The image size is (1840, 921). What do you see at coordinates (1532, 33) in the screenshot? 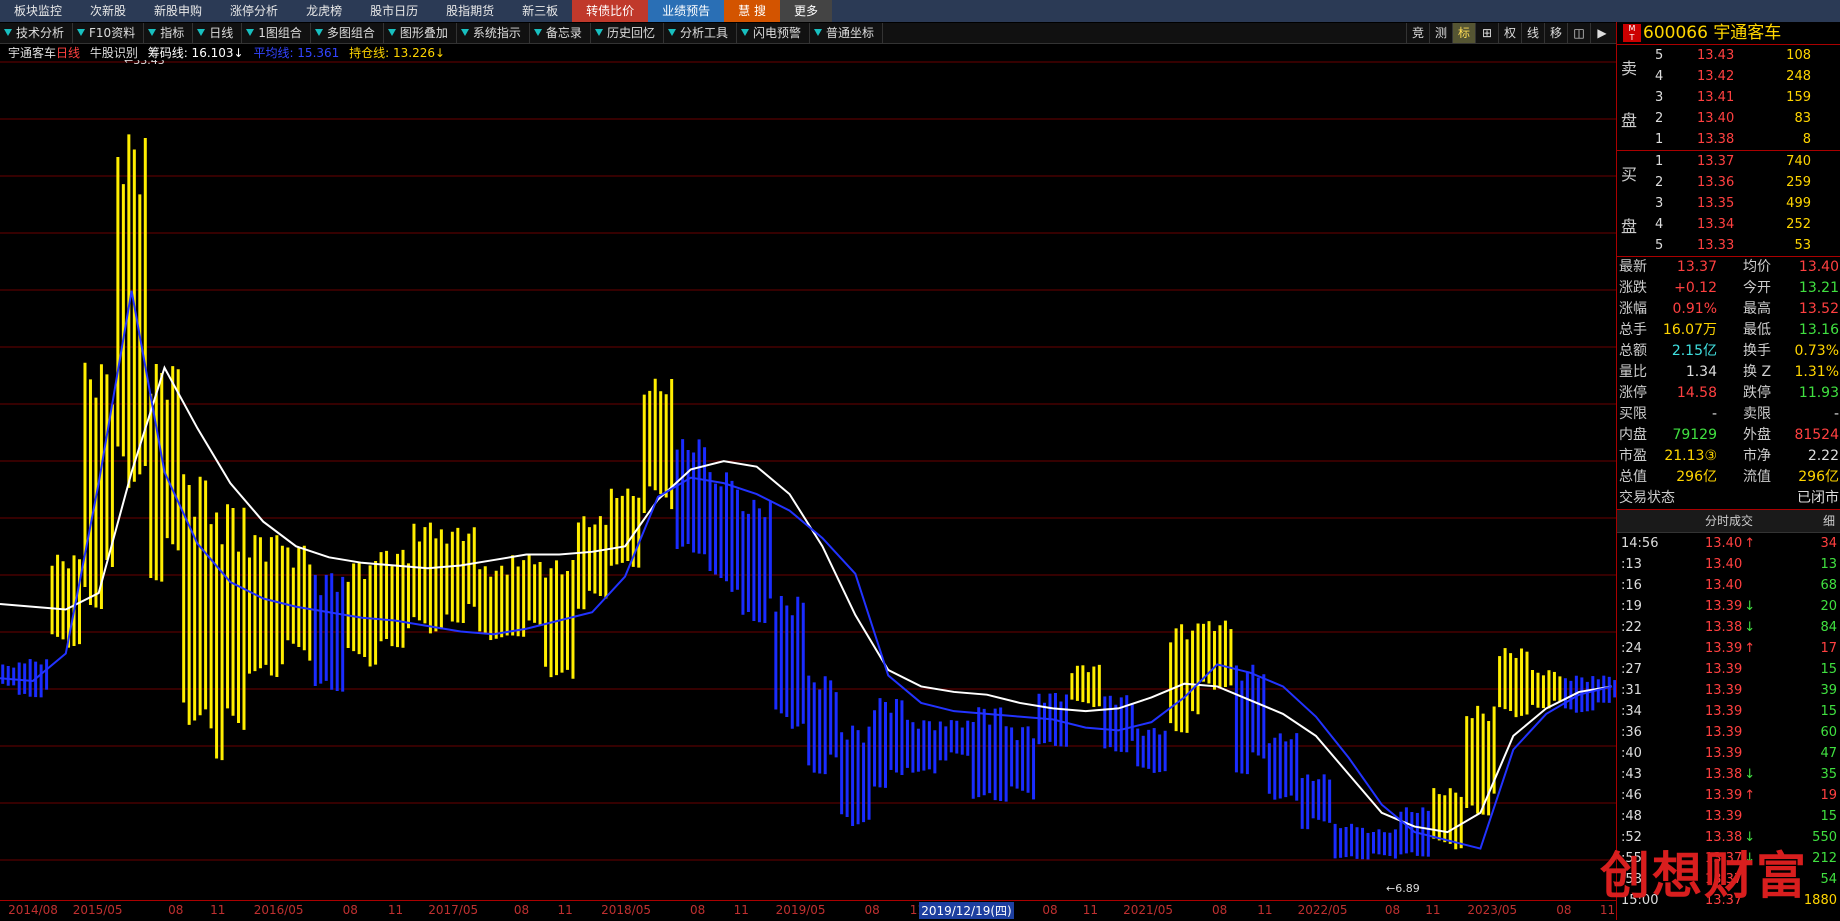
I see `toolbar-right-button-5: 线` at bounding box center [1532, 33].